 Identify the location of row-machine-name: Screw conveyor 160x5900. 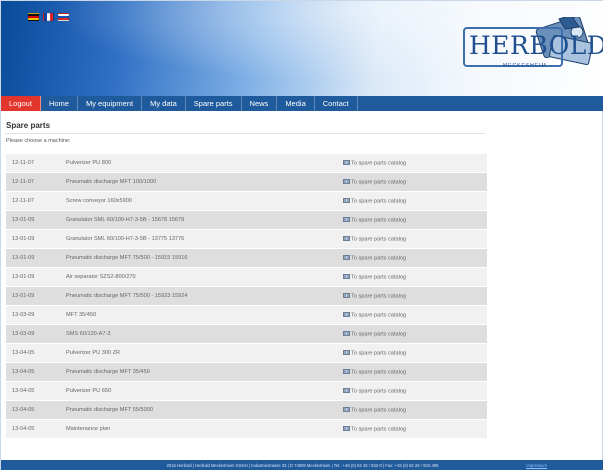
(202, 201).